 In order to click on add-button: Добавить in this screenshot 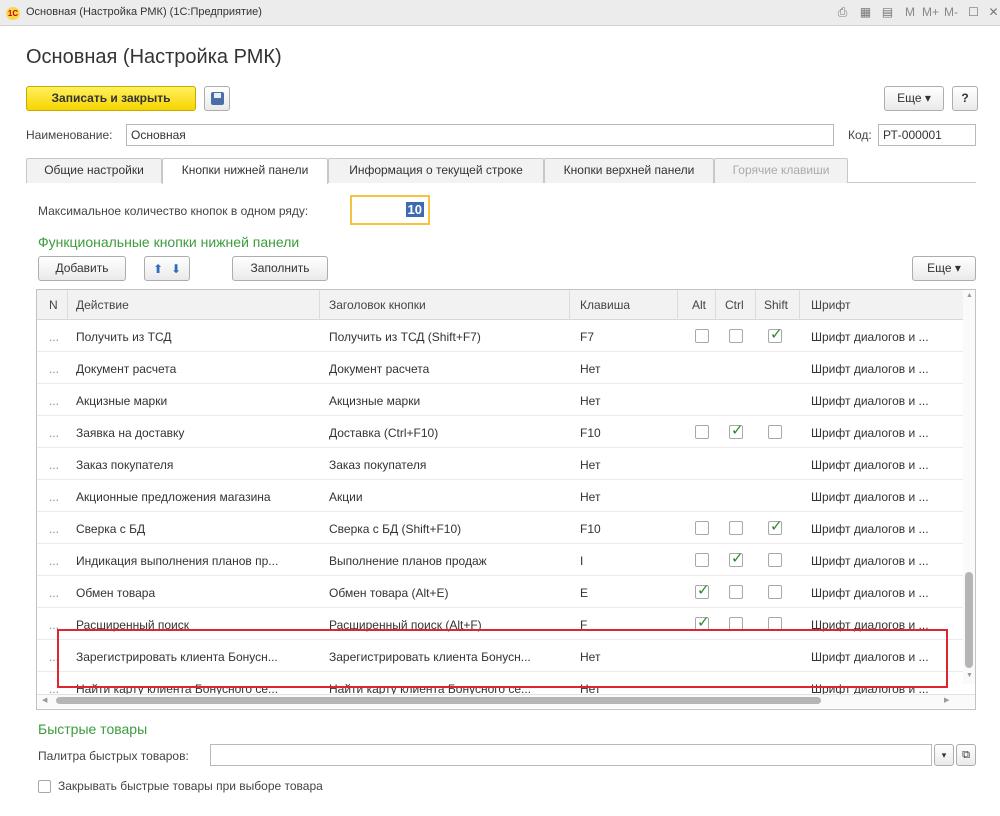, I will do `click(82, 268)`.